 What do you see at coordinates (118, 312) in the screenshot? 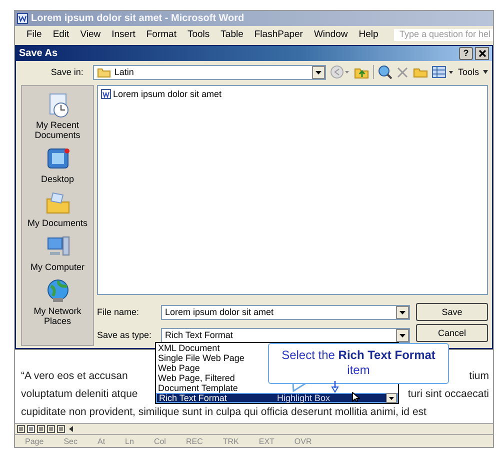
I see `file-name-label: File name:` at bounding box center [118, 312].